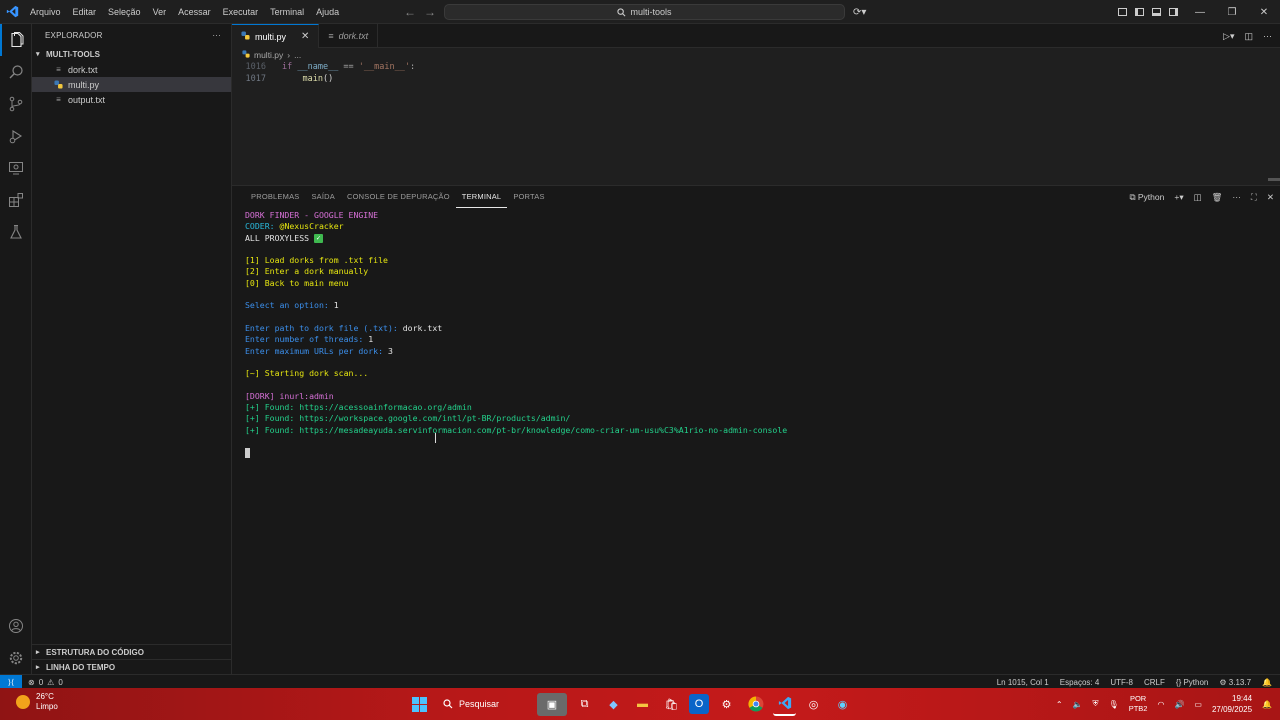 This screenshot has width=1280, height=720. What do you see at coordinates (1154, 682) in the screenshot?
I see `line-ending: CRLF` at bounding box center [1154, 682].